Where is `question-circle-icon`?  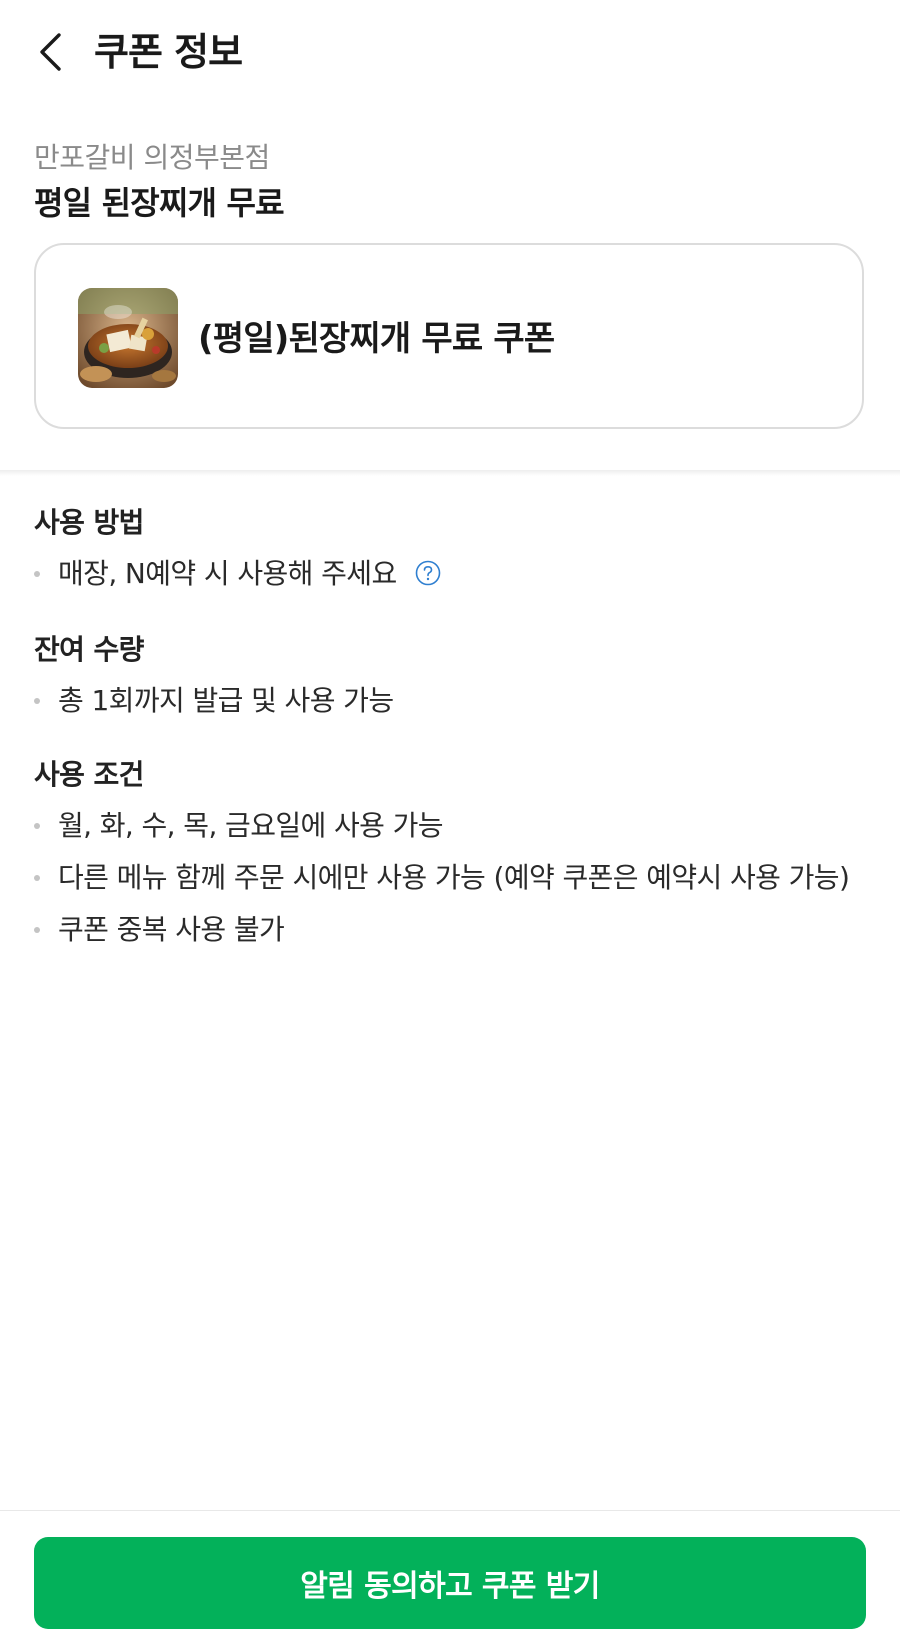
question-circle-icon is located at coordinates (428, 573).